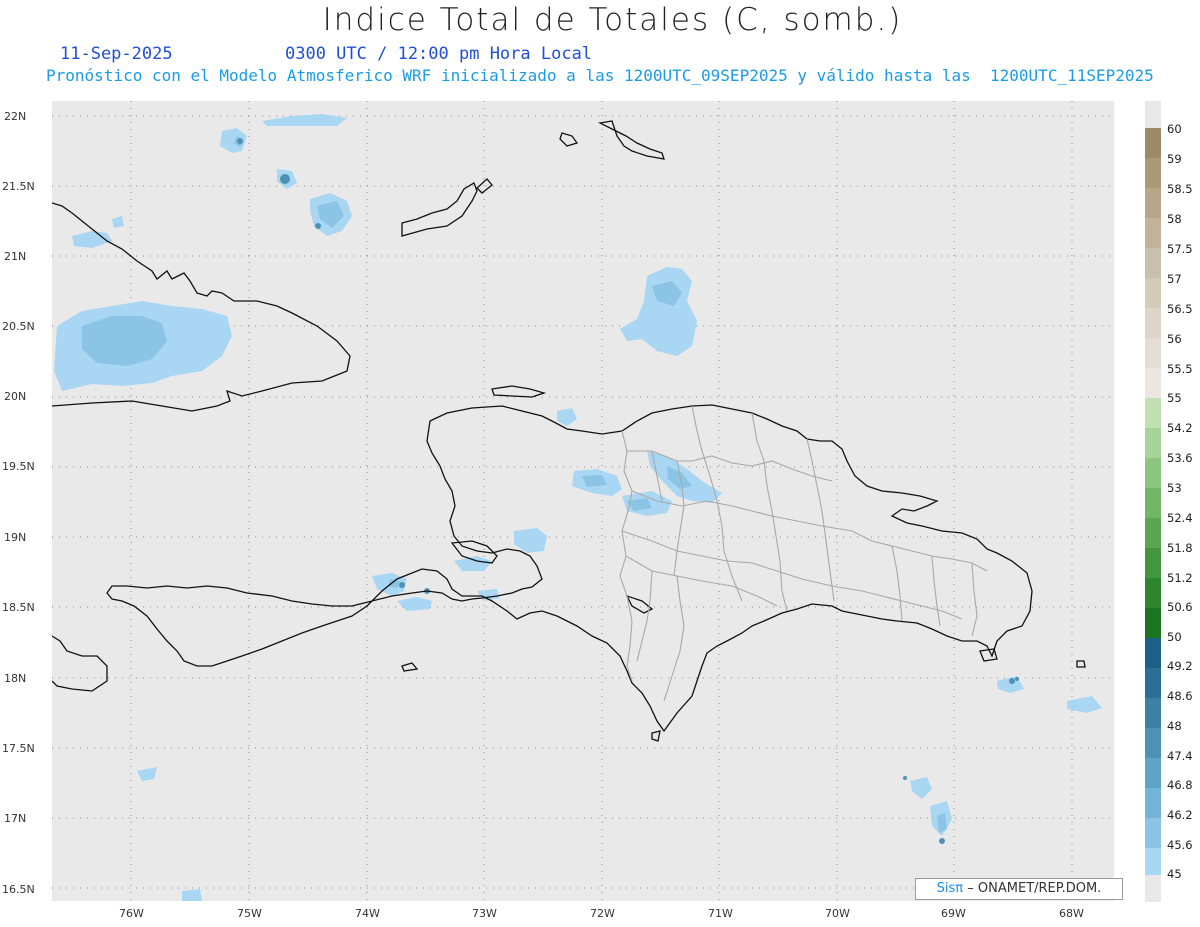 The image size is (1200, 927). Describe the element at coordinates (1180, 578) in the screenshot. I see `colorbar-label: 51.2` at that location.